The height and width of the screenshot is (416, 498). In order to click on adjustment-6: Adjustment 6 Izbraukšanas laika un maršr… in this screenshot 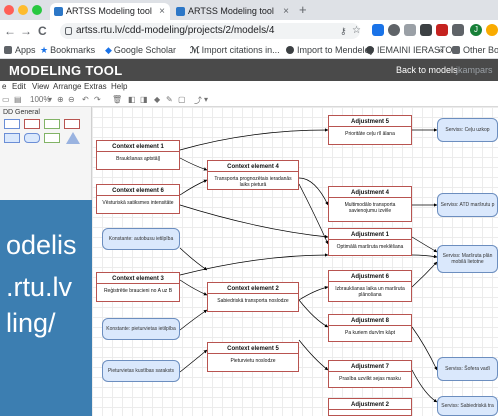, I will do `click(370, 286)`.